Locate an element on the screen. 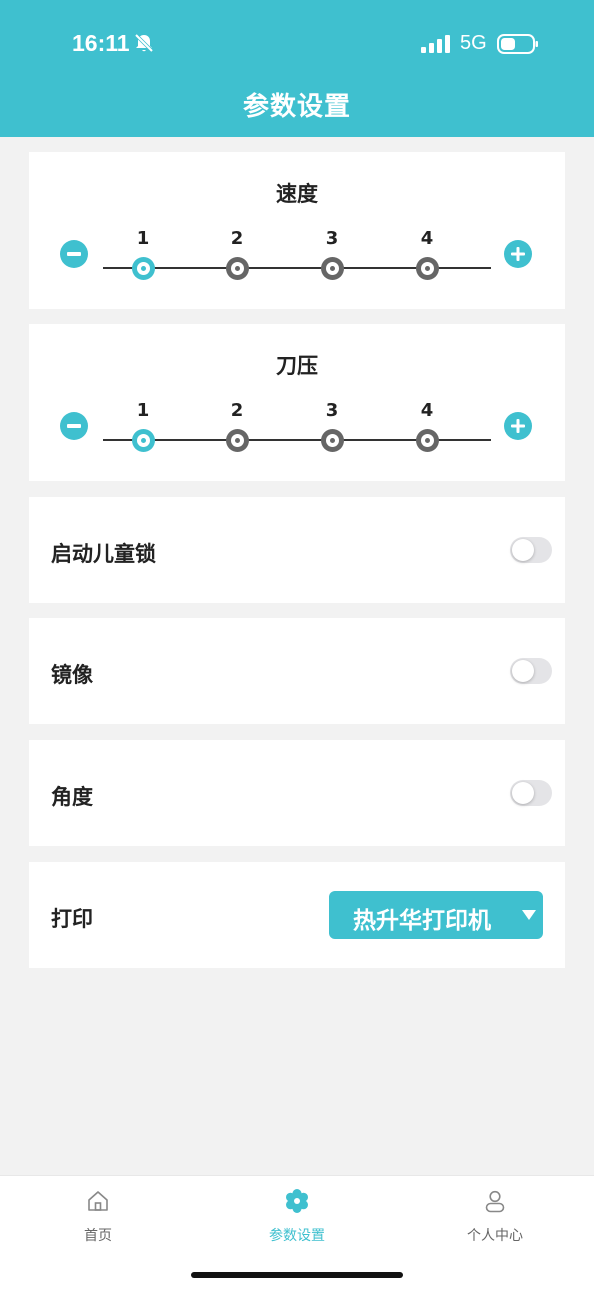 The height and width of the screenshot is (1290, 594). tab-home: 首页 is located at coordinates (98, 1216).